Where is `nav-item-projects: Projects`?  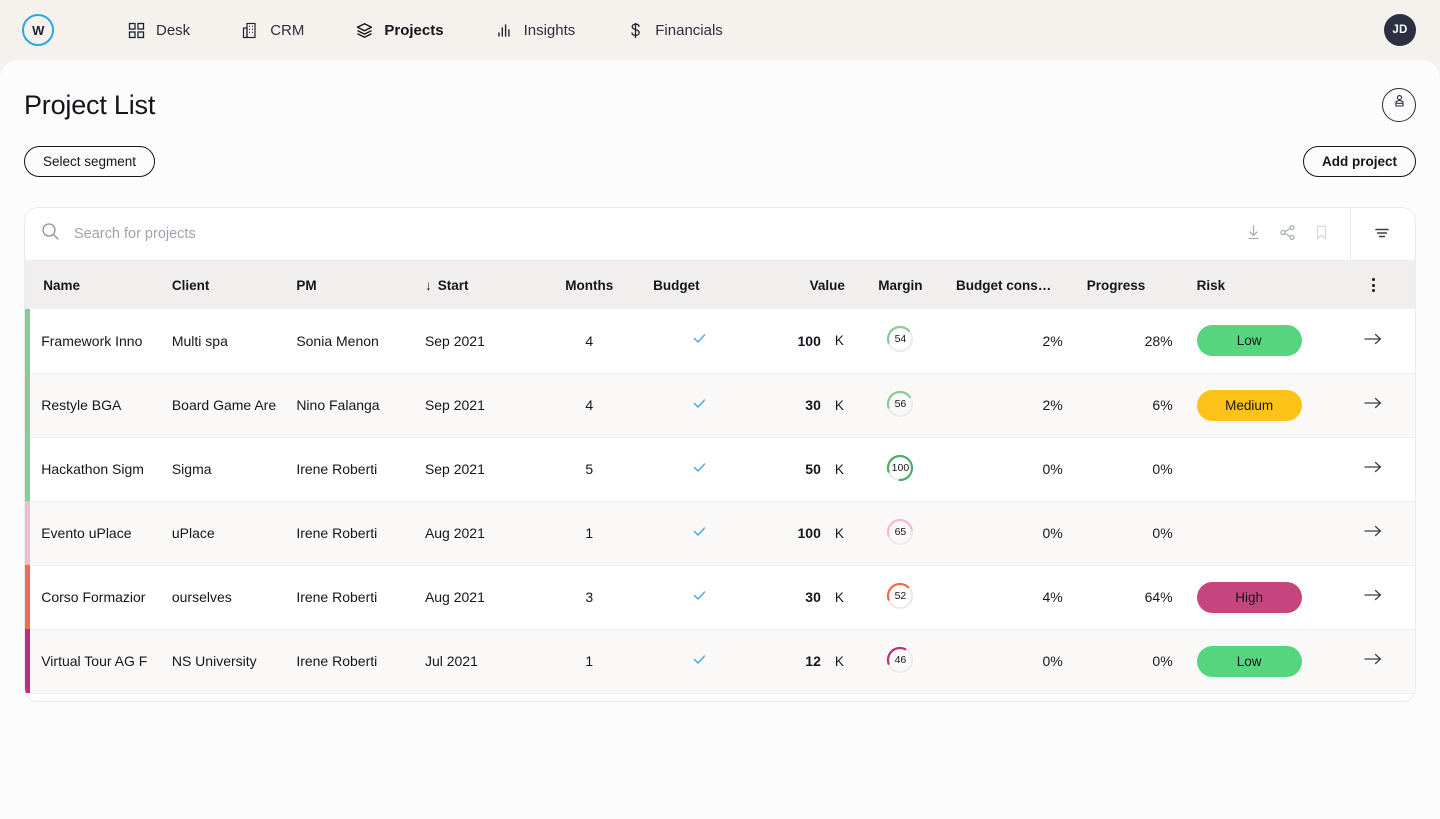 nav-item-projects: Projects is located at coordinates (400, 30).